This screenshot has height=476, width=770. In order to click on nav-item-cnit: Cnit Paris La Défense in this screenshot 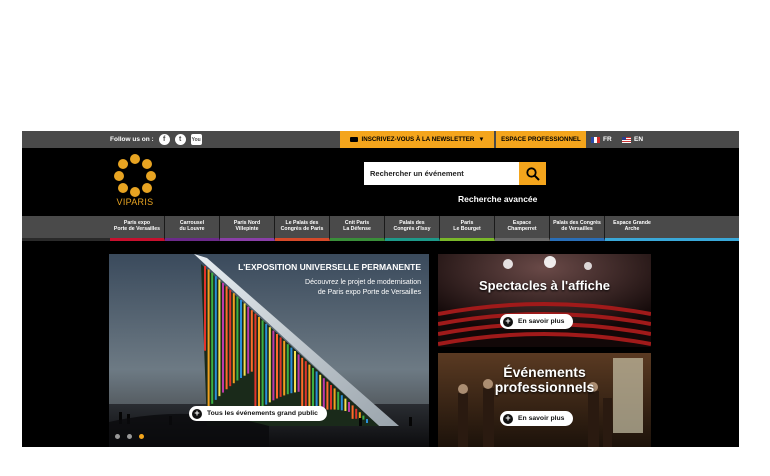, I will do `click(357, 228)`.